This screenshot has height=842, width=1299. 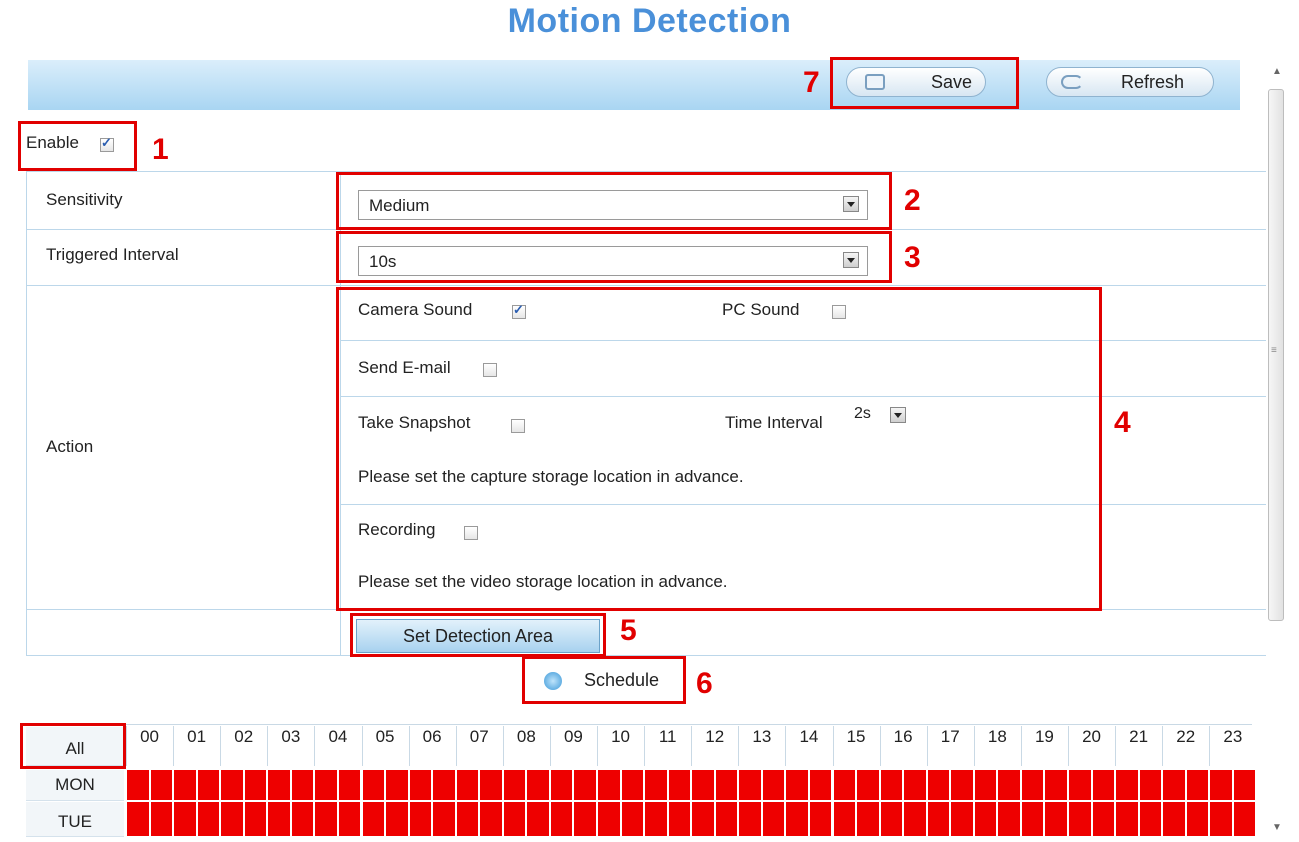 I want to click on hour-label: 01, so click(x=196, y=736).